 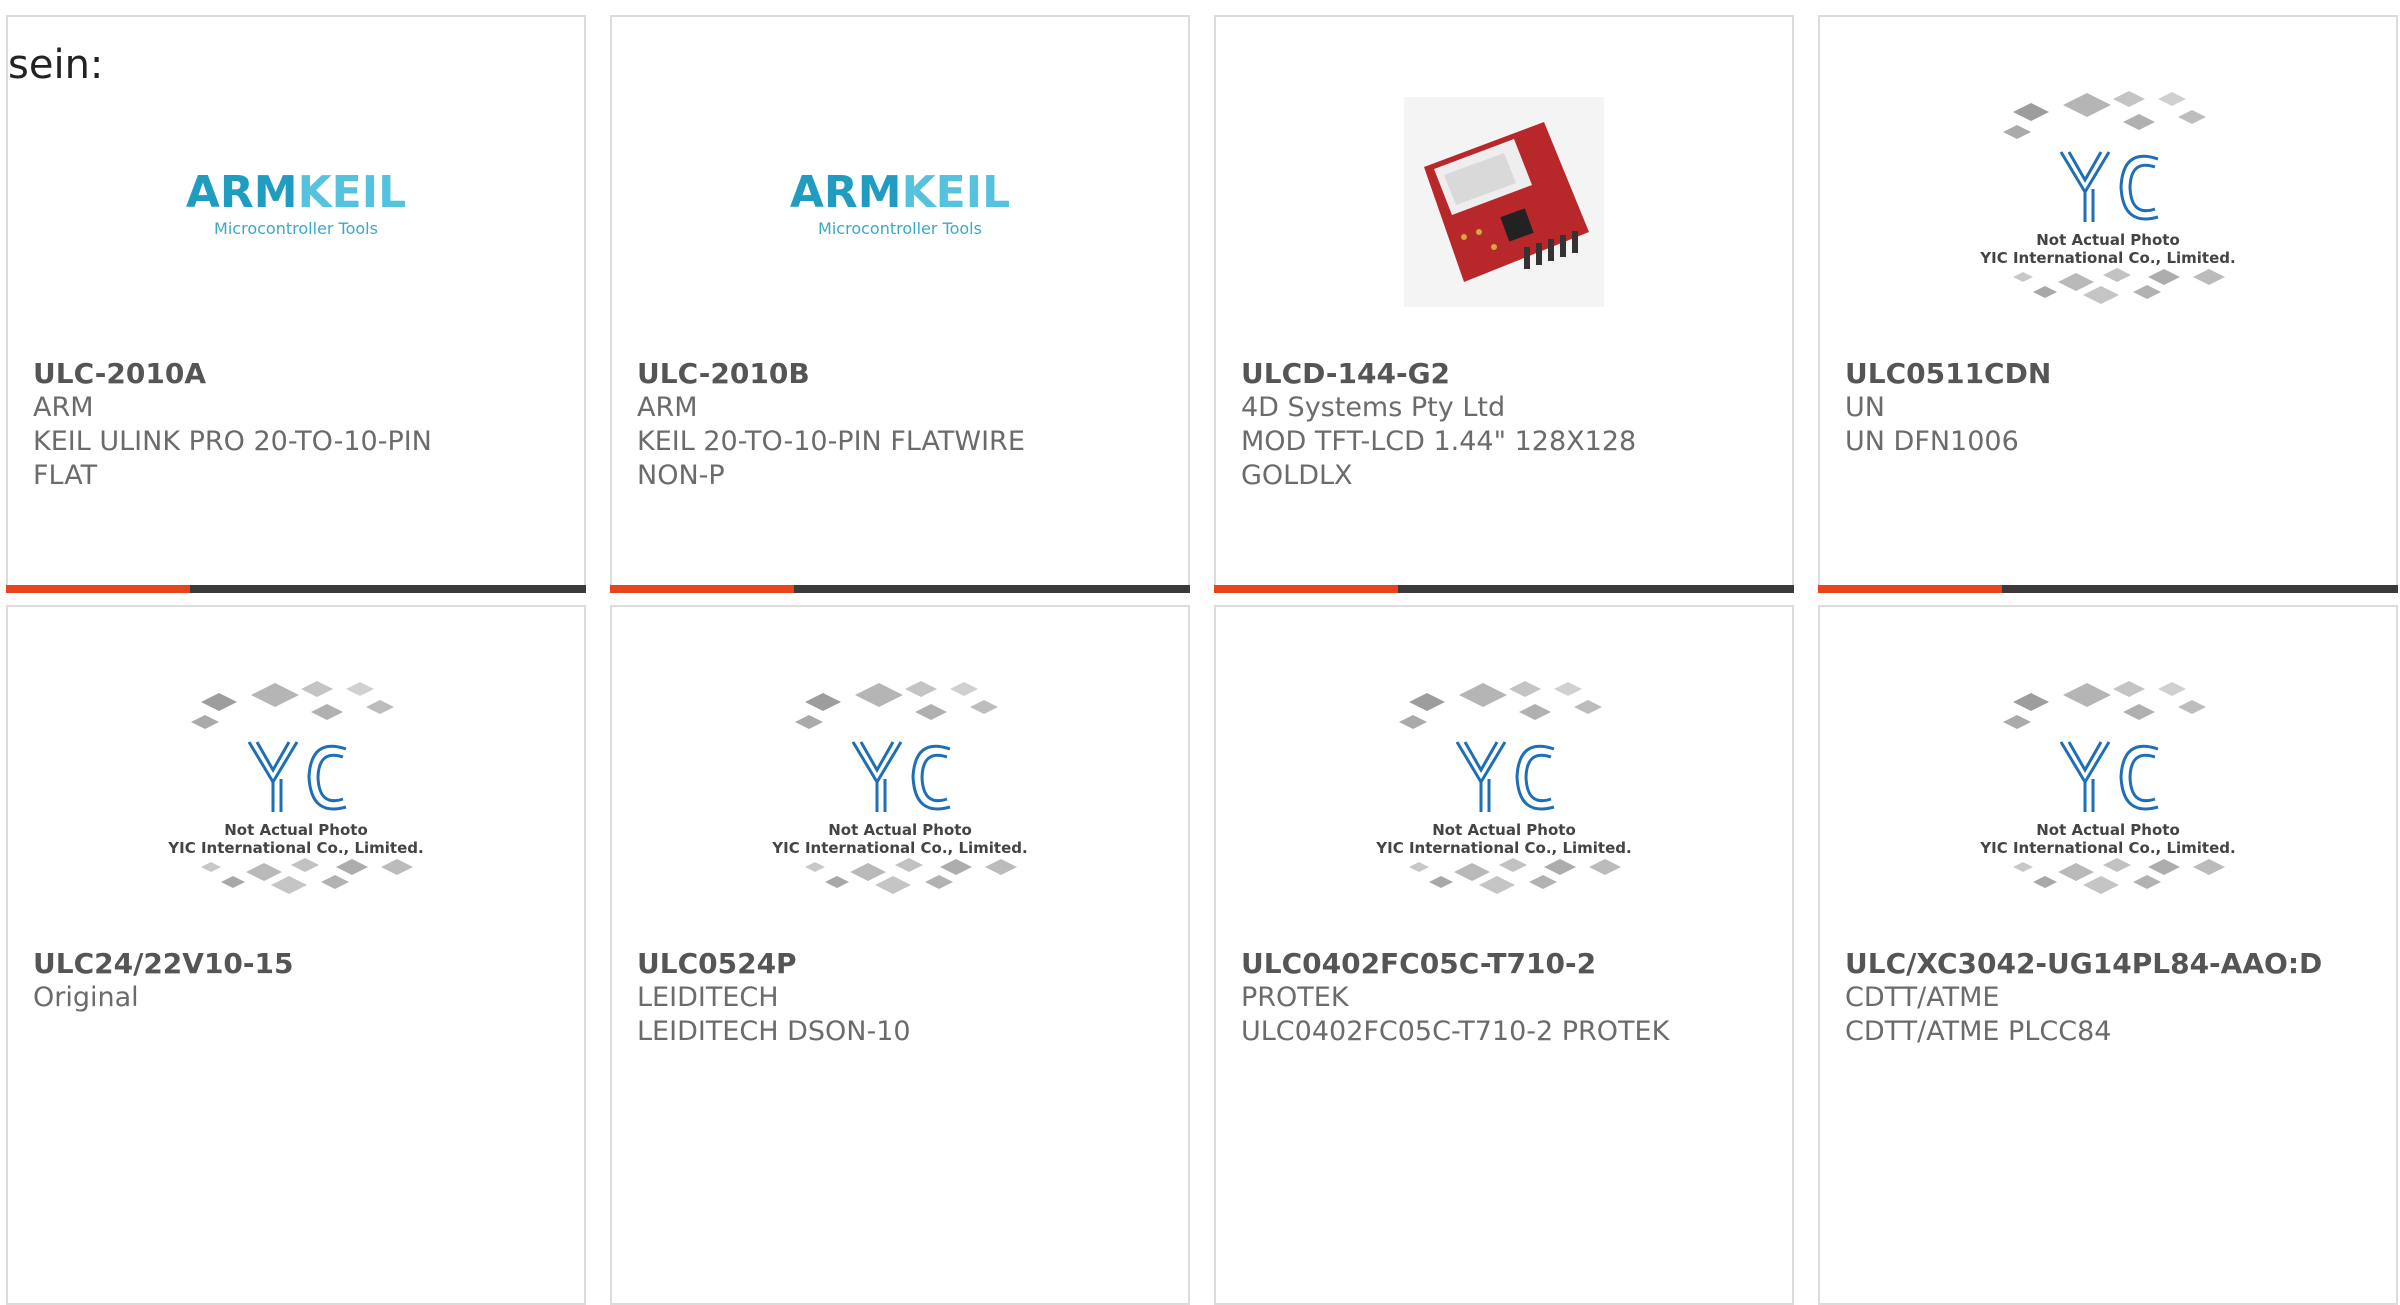 What do you see at coordinates (65, 475) in the screenshot?
I see `description: FLAT` at bounding box center [65, 475].